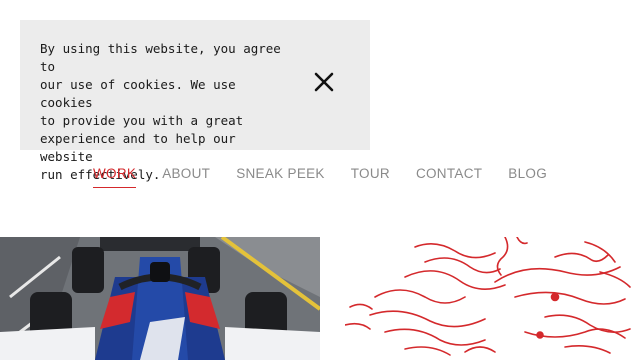 This screenshot has height=360, width=640. I want to click on nav-item-work: WORK, so click(114, 176).